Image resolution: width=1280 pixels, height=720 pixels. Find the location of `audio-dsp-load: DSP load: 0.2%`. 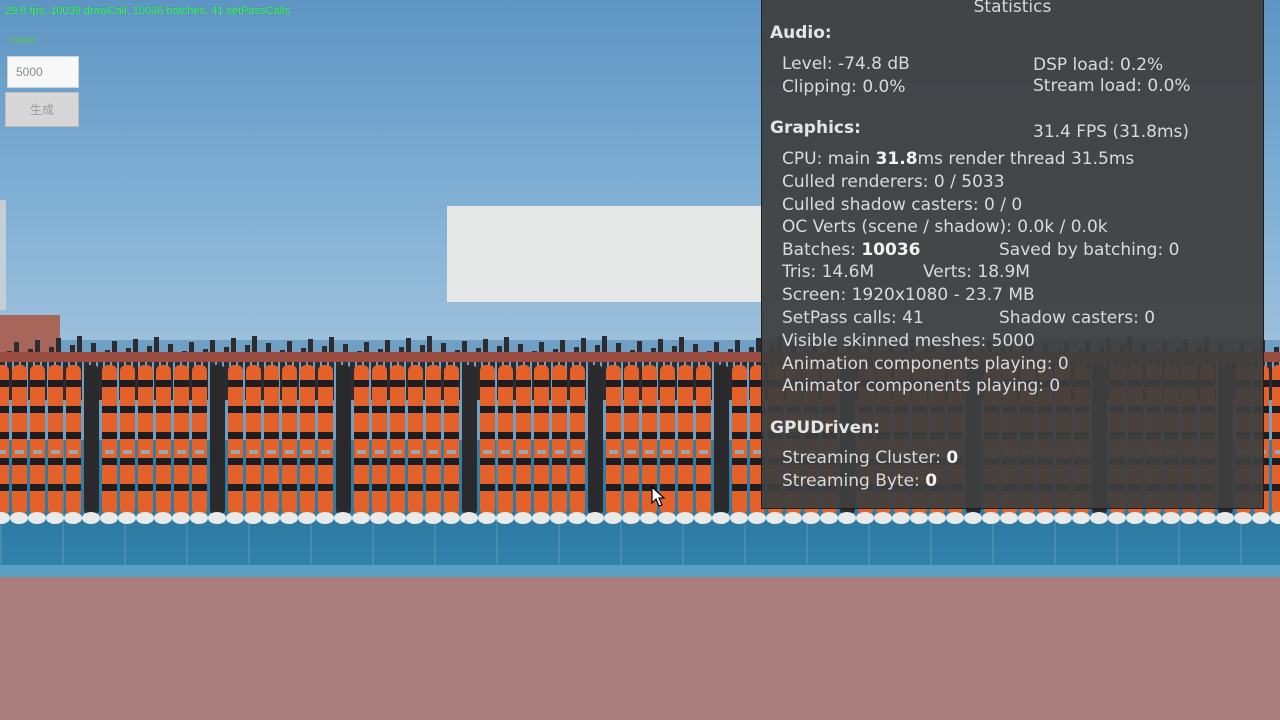

audio-dsp-load: DSP load: 0.2% is located at coordinates (1098, 65).